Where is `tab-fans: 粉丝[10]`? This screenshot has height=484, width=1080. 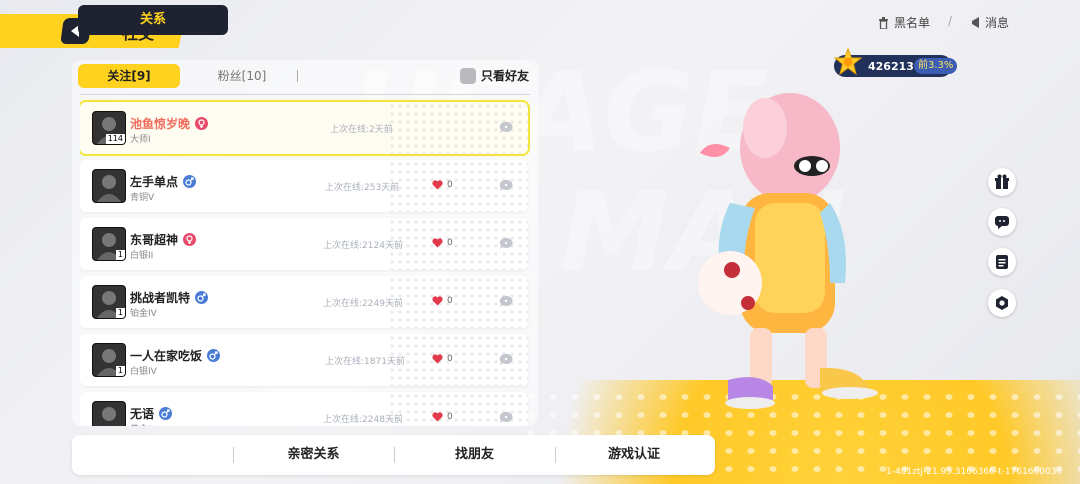
tab-fans: 粉丝[10] is located at coordinates (242, 76).